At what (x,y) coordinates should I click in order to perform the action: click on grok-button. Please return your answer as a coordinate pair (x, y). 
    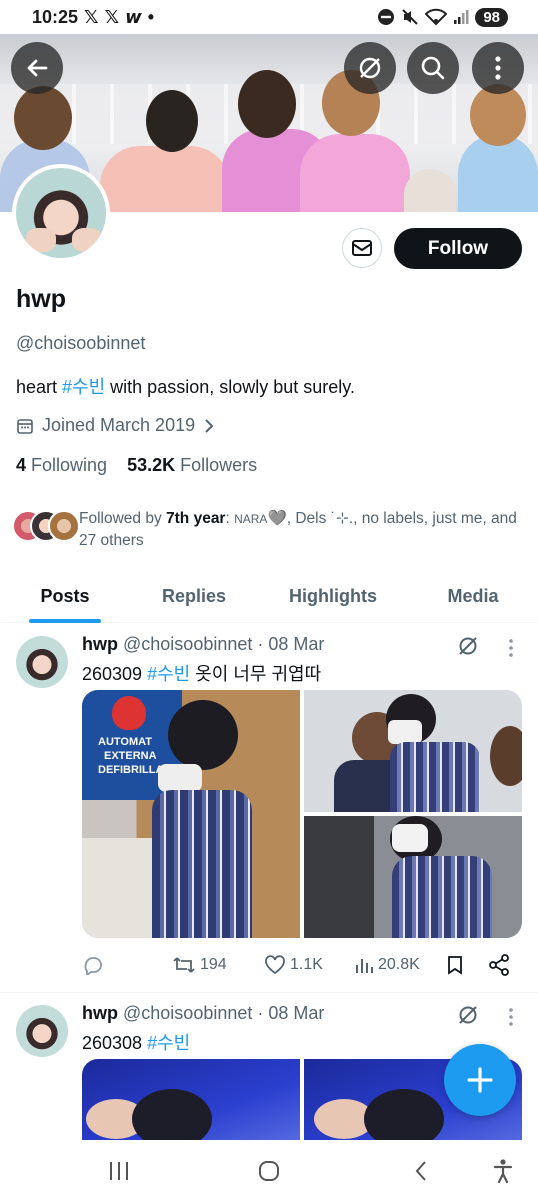
    Looking at the image, I should click on (370, 68).